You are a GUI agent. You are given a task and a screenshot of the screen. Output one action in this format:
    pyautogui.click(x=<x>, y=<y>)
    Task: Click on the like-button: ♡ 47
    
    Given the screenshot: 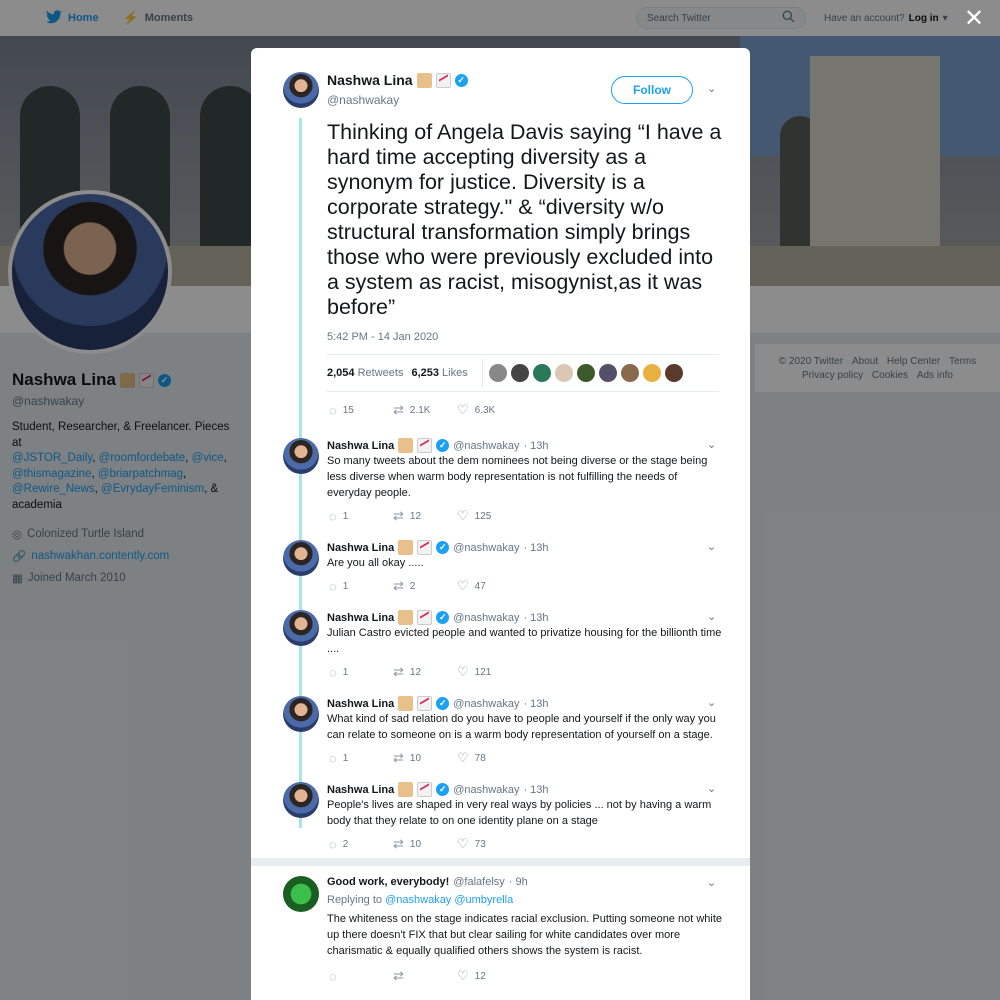 What is the action you would take?
    pyautogui.click(x=489, y=586)
    